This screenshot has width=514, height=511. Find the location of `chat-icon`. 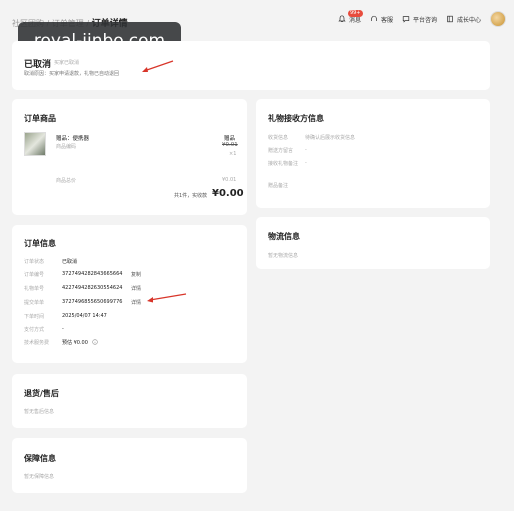

chat-icon is located at coordinates (406, 19).